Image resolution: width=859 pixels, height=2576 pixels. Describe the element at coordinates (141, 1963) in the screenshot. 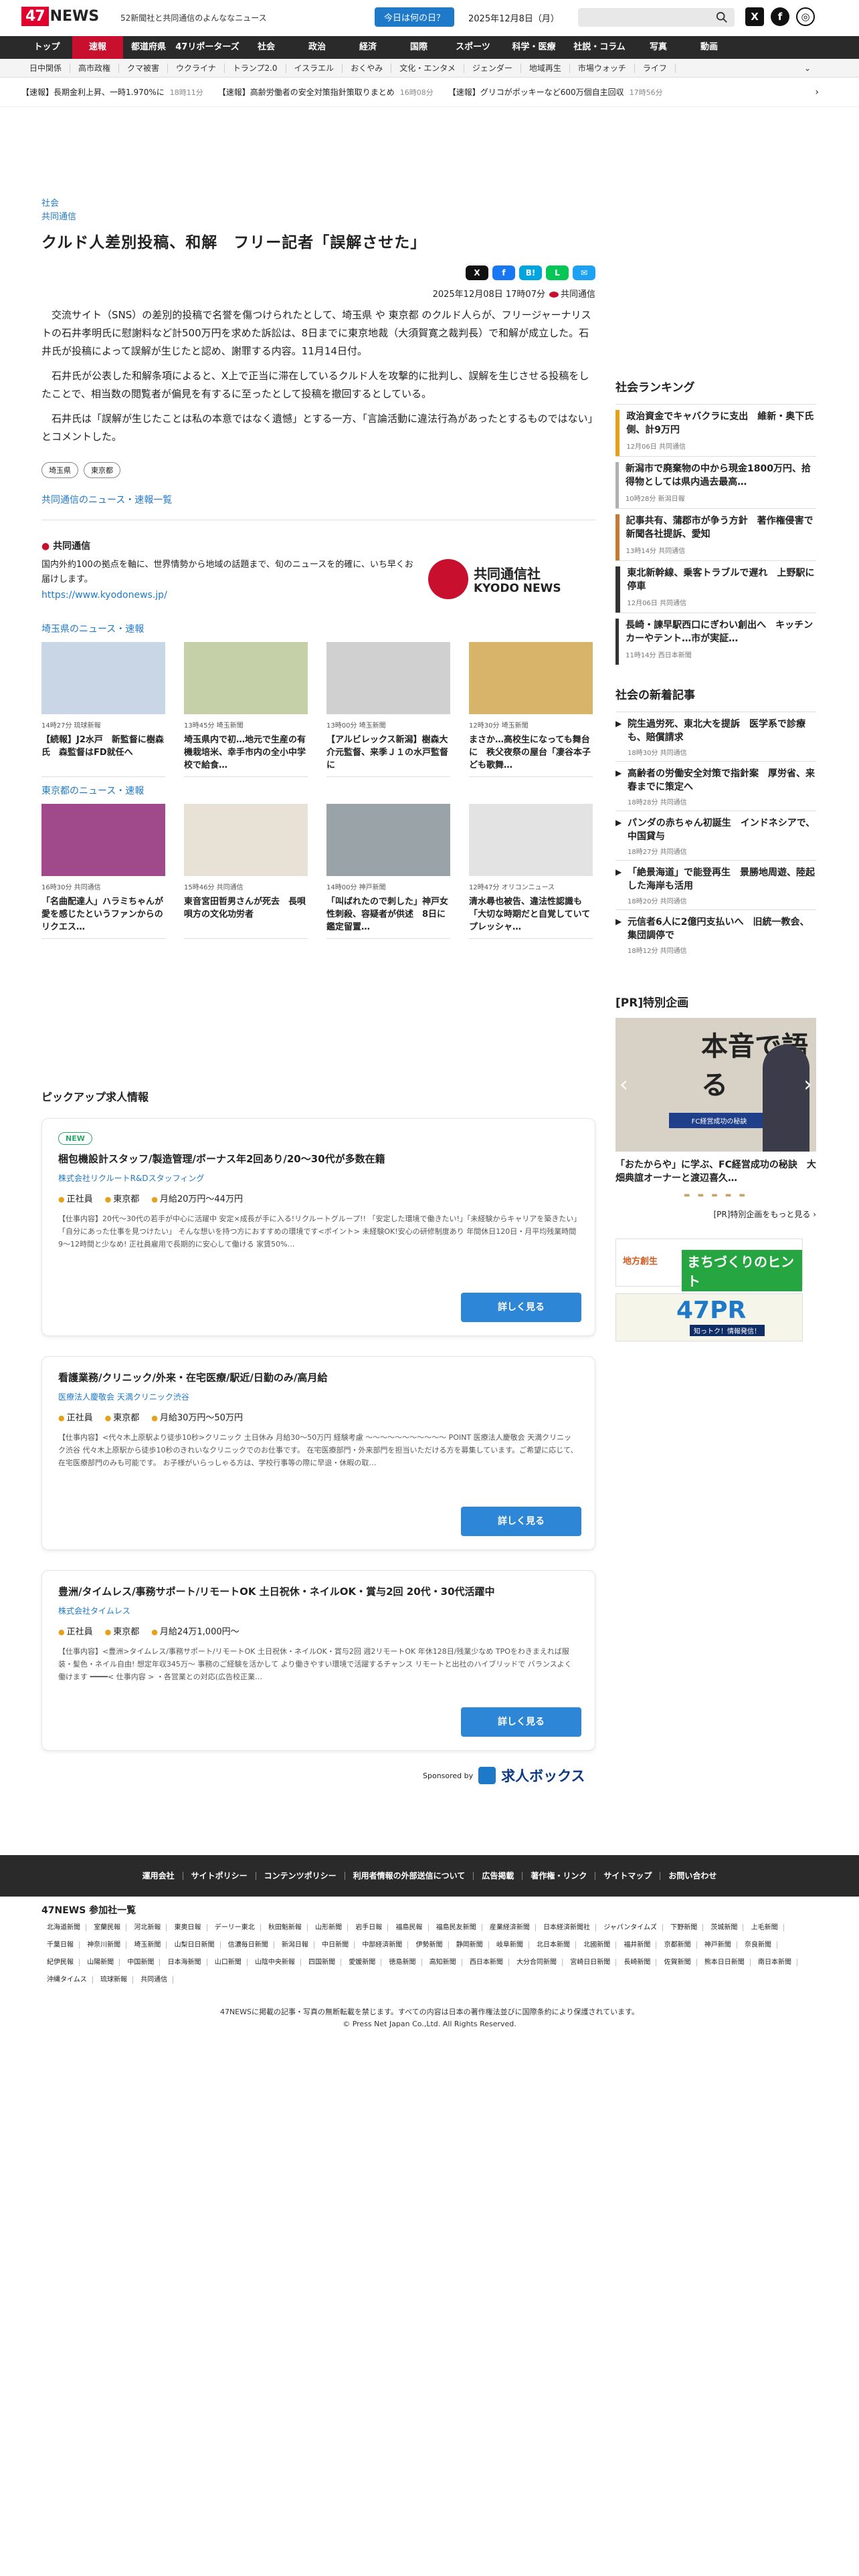

I see `member-link: 中国新聞` at that location.